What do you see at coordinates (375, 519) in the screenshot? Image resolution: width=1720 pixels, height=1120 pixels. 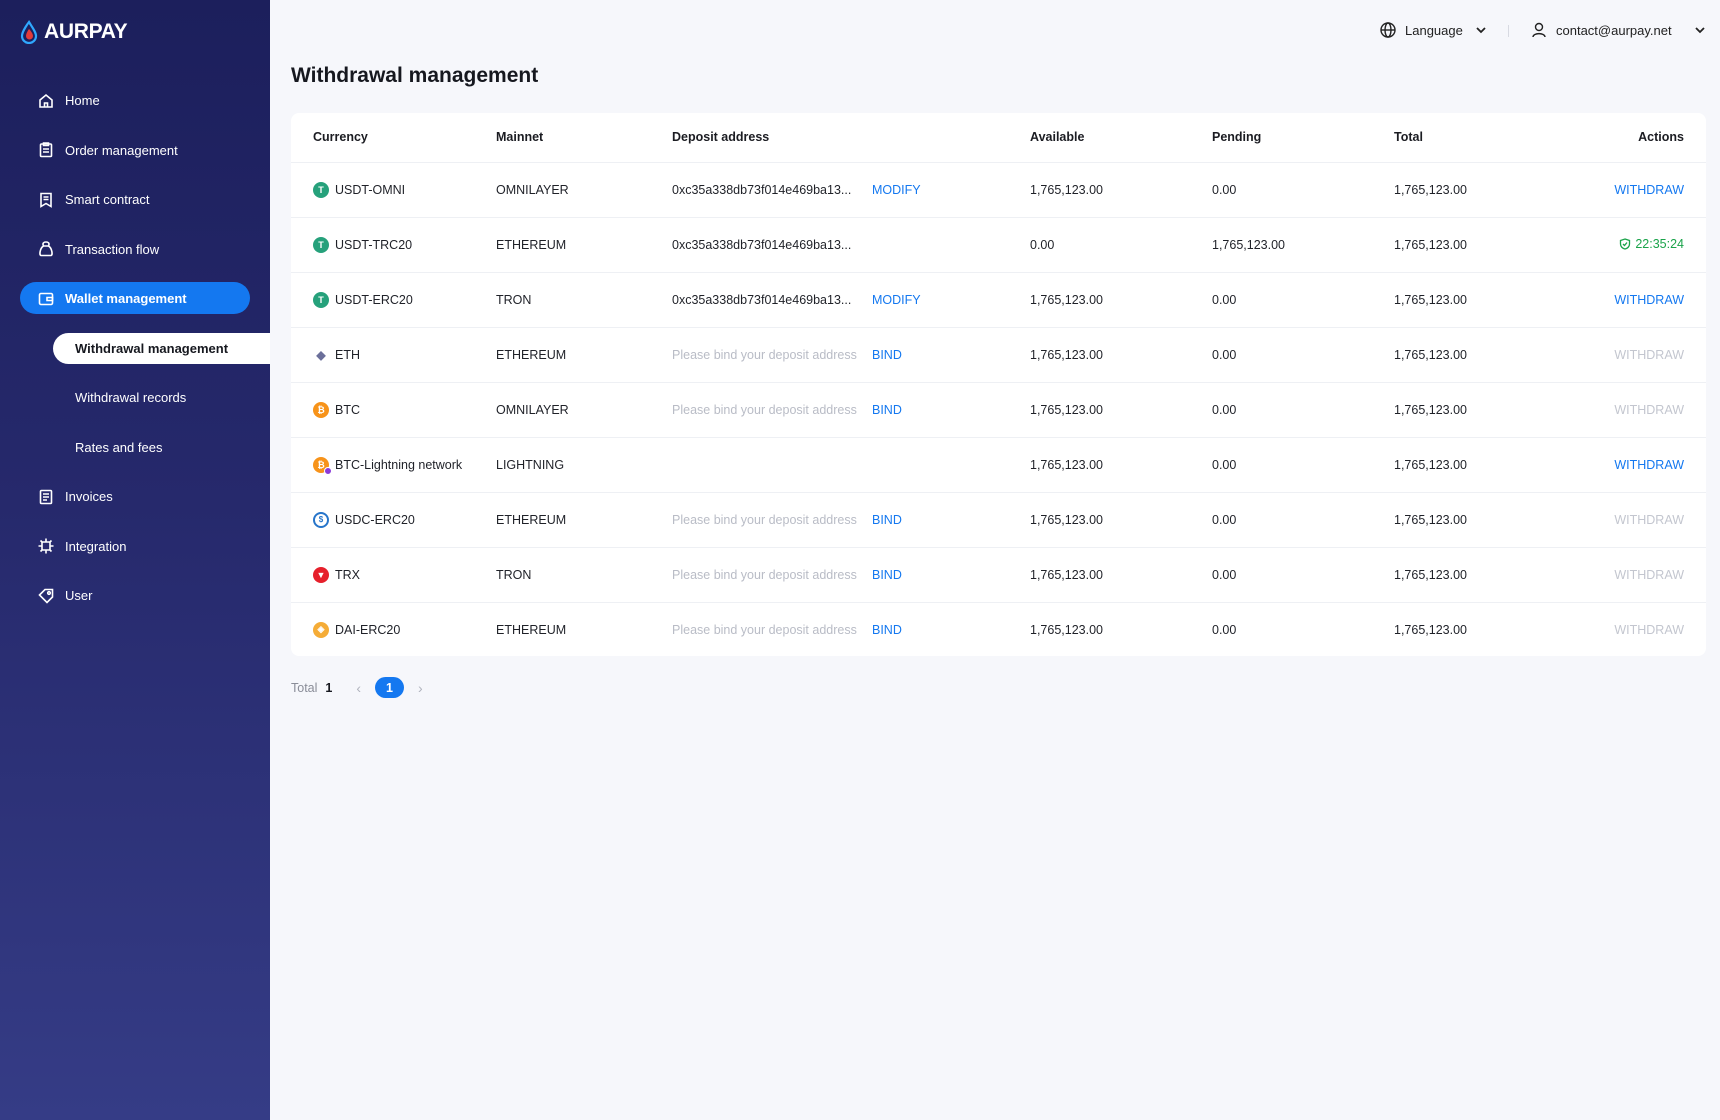 I see `currency-name: USDC-ERC20` at bounding box center [375, 519].